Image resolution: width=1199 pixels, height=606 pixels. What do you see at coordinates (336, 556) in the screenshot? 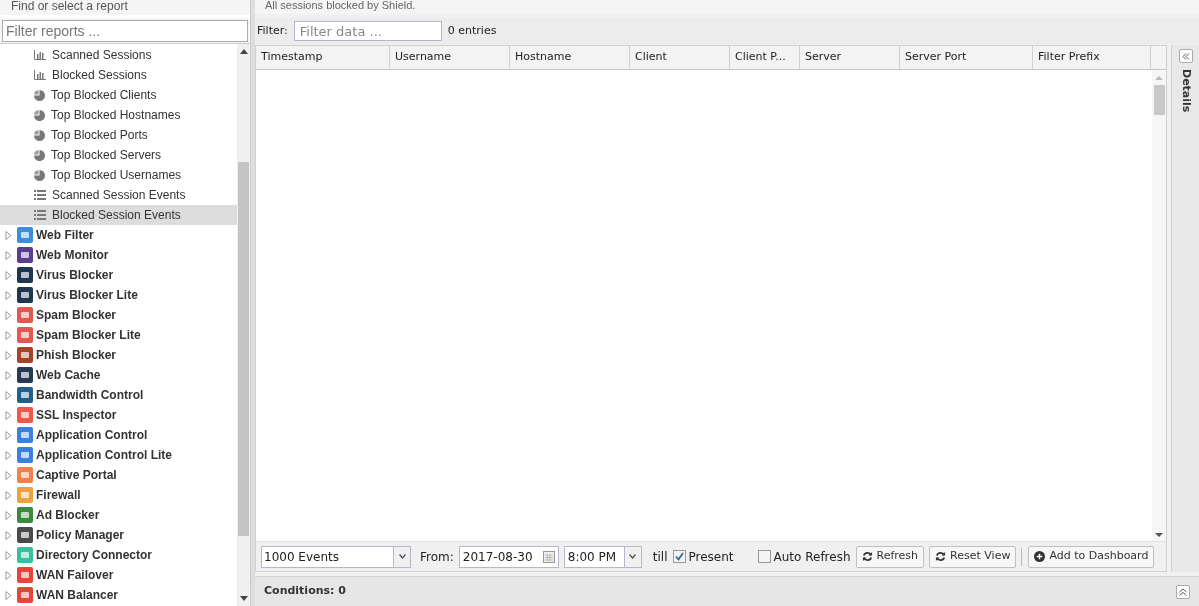
I see `event-limit-dropdown: 1000 Events` at bounding box center [336, 556].